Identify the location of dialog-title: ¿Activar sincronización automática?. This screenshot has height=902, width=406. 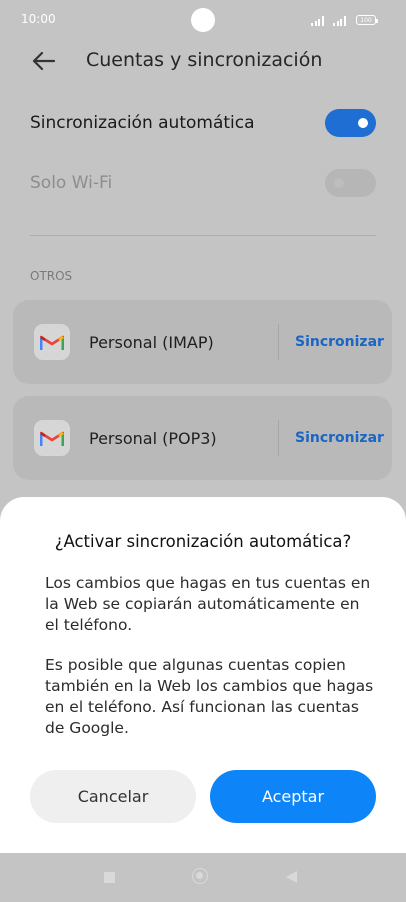
(203, 541).